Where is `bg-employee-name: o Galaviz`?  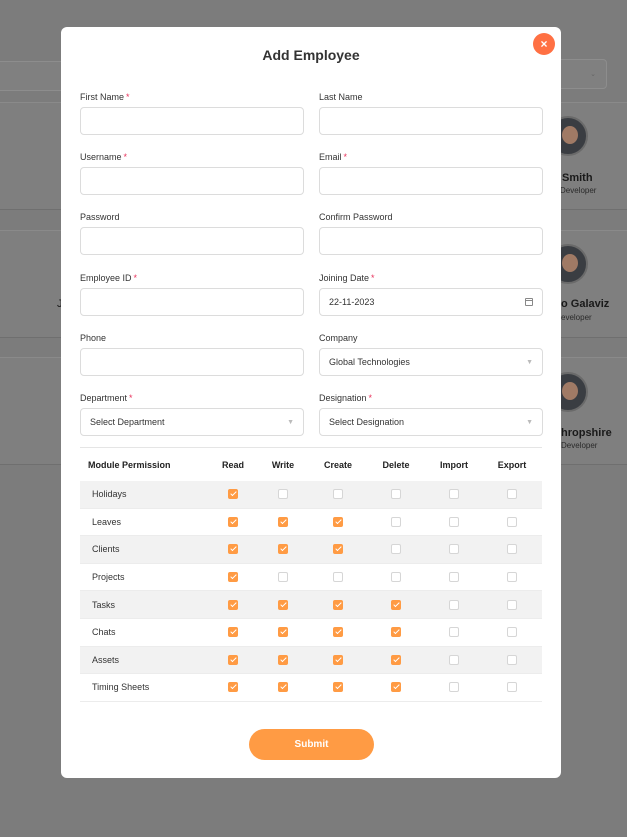 bg-employee-name: o Galaviz is located at coordinates (585, 304).